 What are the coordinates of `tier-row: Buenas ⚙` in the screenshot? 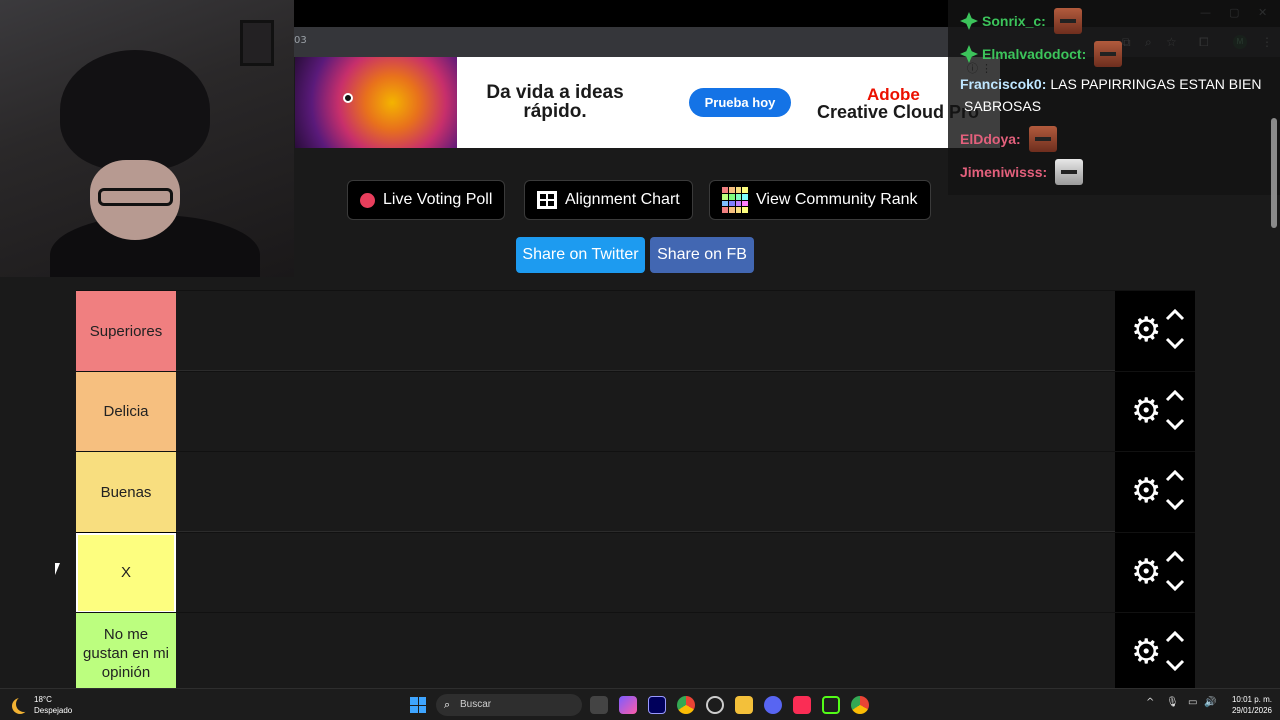 It's located at (635, 491).